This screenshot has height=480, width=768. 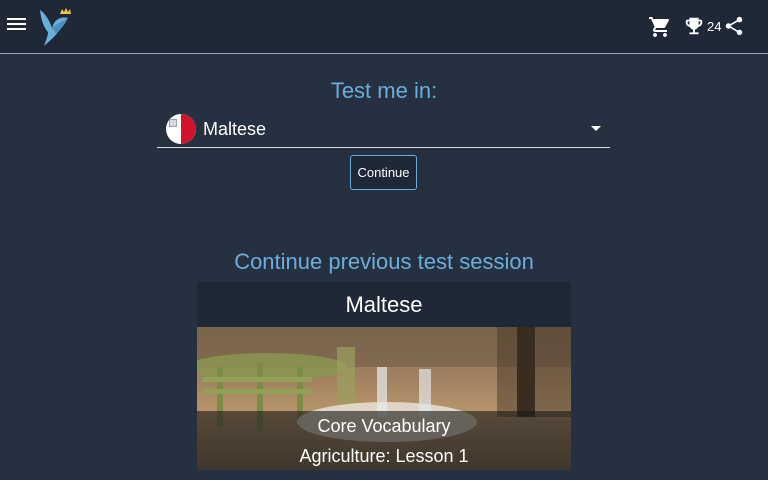 I want to click on trophy-icon, so click(x=694, y=26).